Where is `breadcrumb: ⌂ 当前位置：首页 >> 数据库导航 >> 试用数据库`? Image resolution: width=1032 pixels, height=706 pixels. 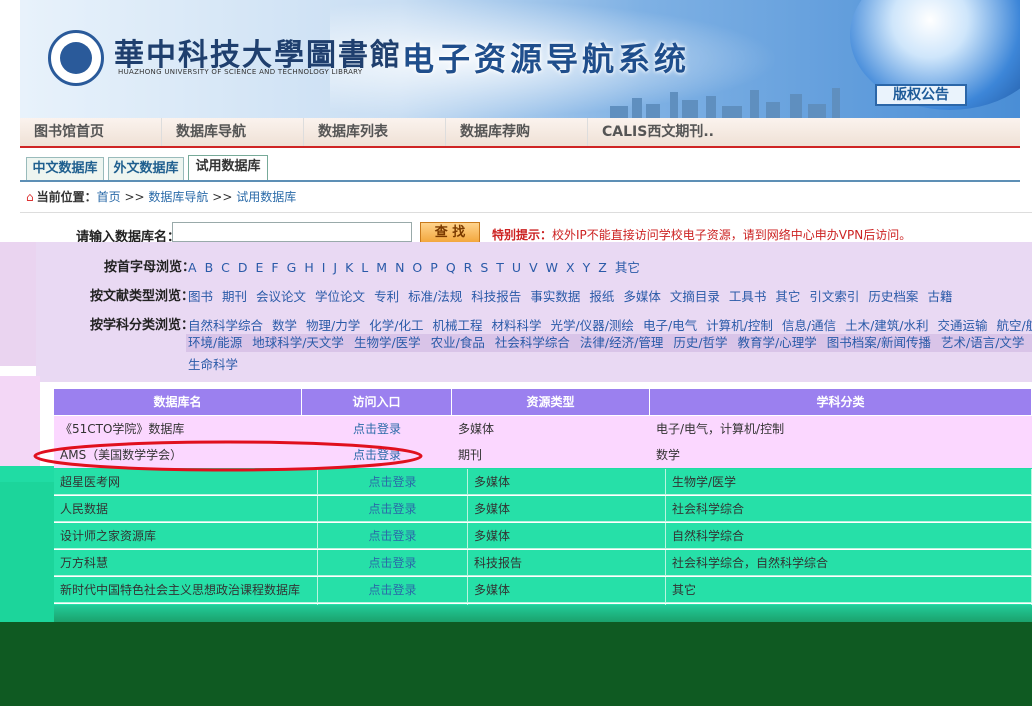 breadcrumb: ⌂ 当前位置：首页 >> 数据库导航 >> 试用数据库 is located at coordinates (161, 197).